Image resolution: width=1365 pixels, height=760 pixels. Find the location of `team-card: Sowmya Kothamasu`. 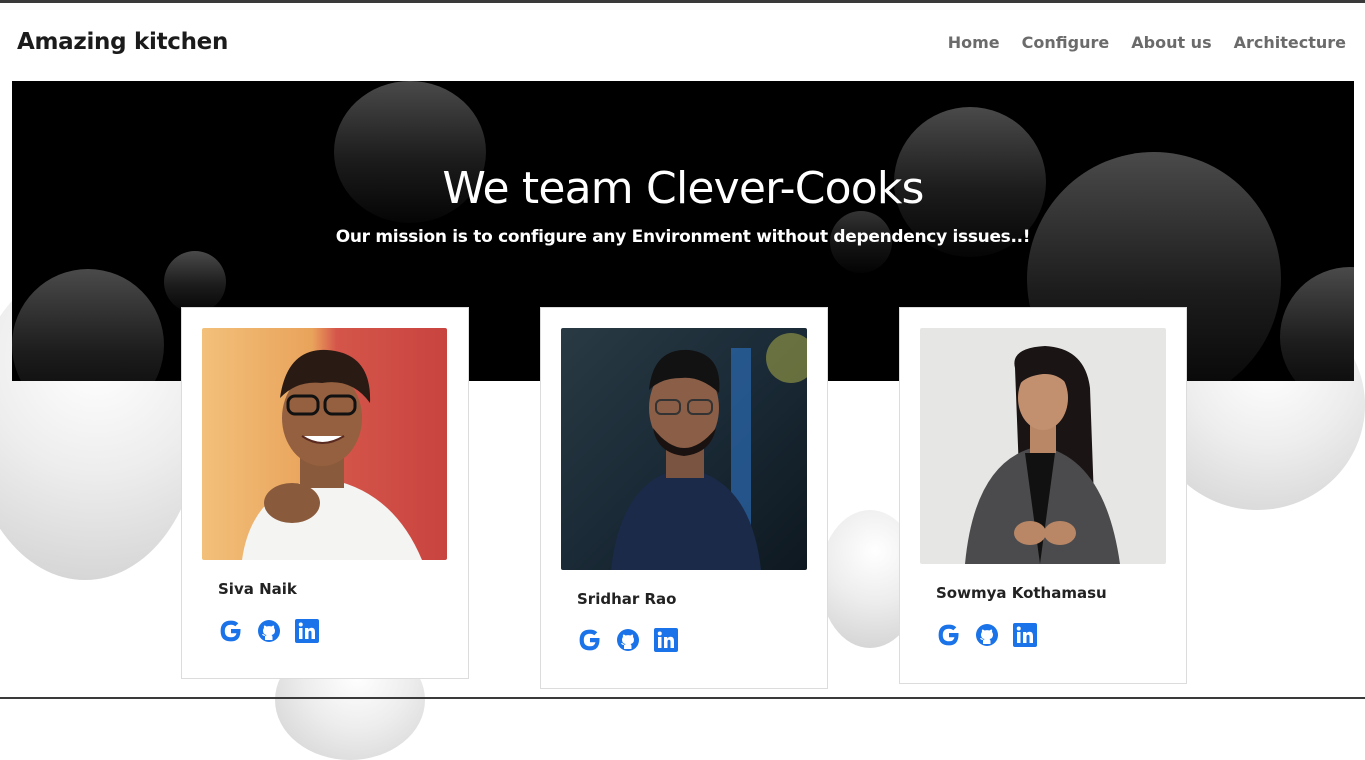

team-card: Sowmya Kothamasu is located at coordinates (1043, 495).